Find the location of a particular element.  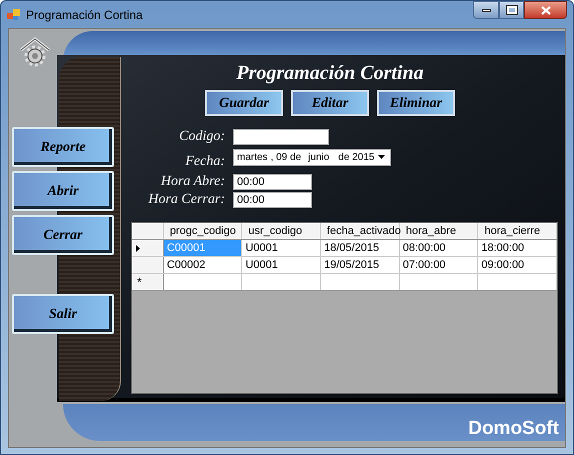

date-month: junio is located at coordinates (319, 157).